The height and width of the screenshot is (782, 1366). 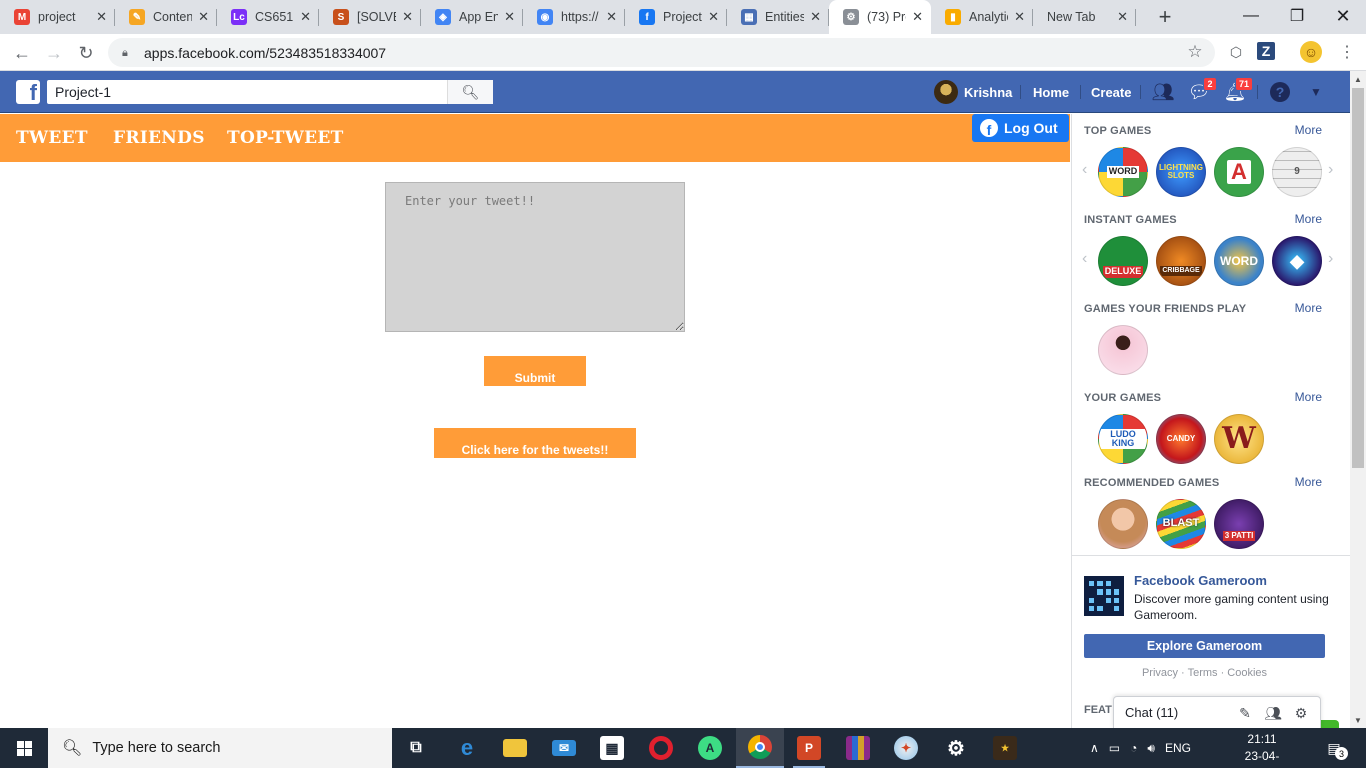 What do you see at coordinates (564, 748) in the screenshot?
I see `mail-icon: ✉` at bounding box center [564, 748].